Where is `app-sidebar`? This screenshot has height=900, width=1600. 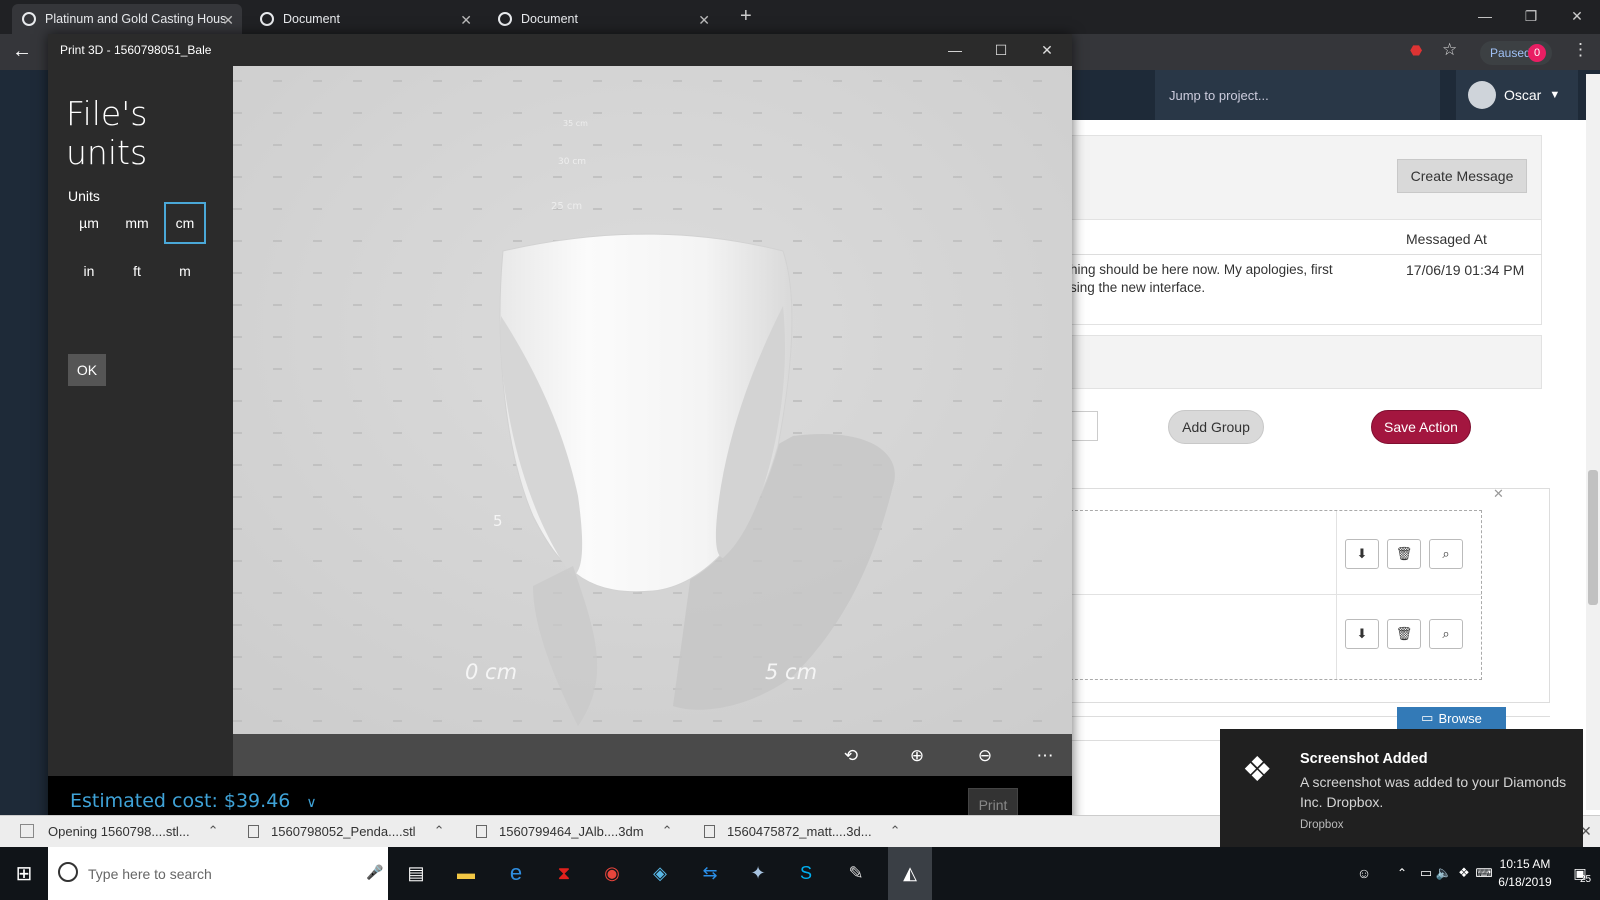 app-sidebar is located at coordinates (24, 442).